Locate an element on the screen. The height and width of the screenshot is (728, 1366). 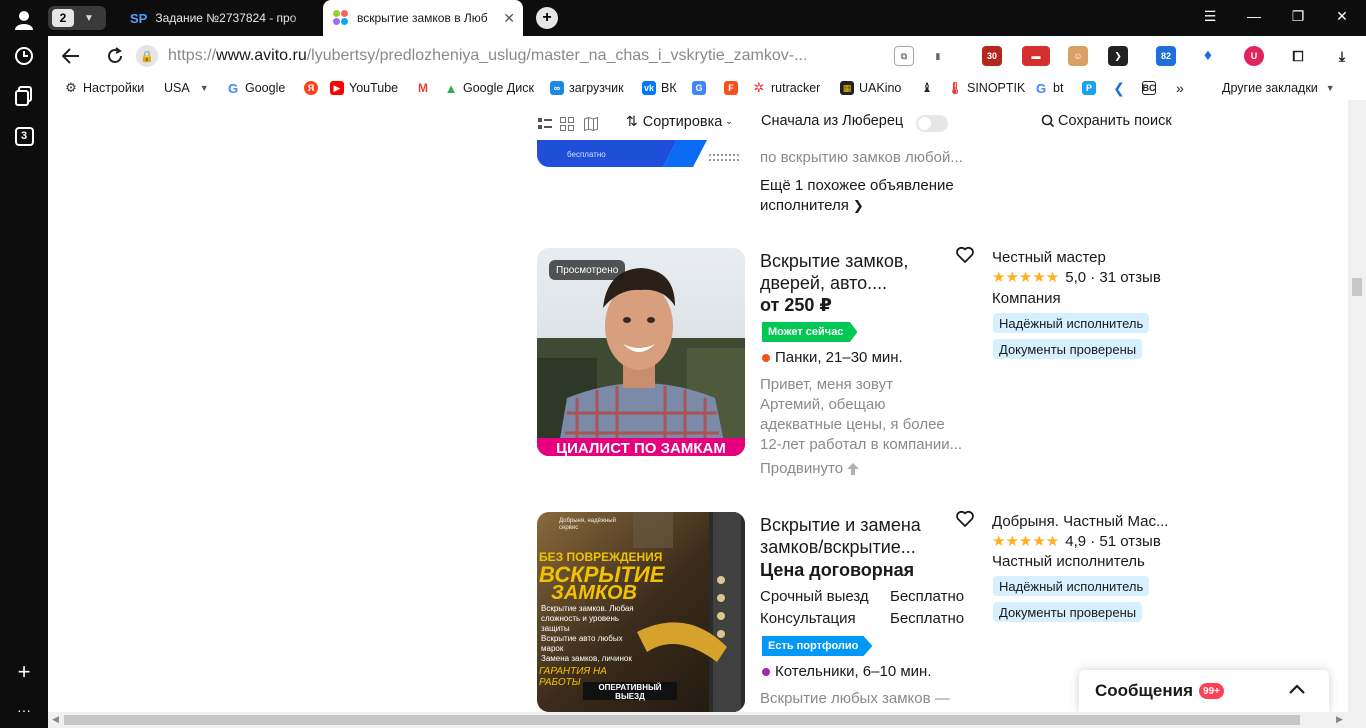
bookmark-youtube: ▶ YouTube is located at coordinates (364, 88).